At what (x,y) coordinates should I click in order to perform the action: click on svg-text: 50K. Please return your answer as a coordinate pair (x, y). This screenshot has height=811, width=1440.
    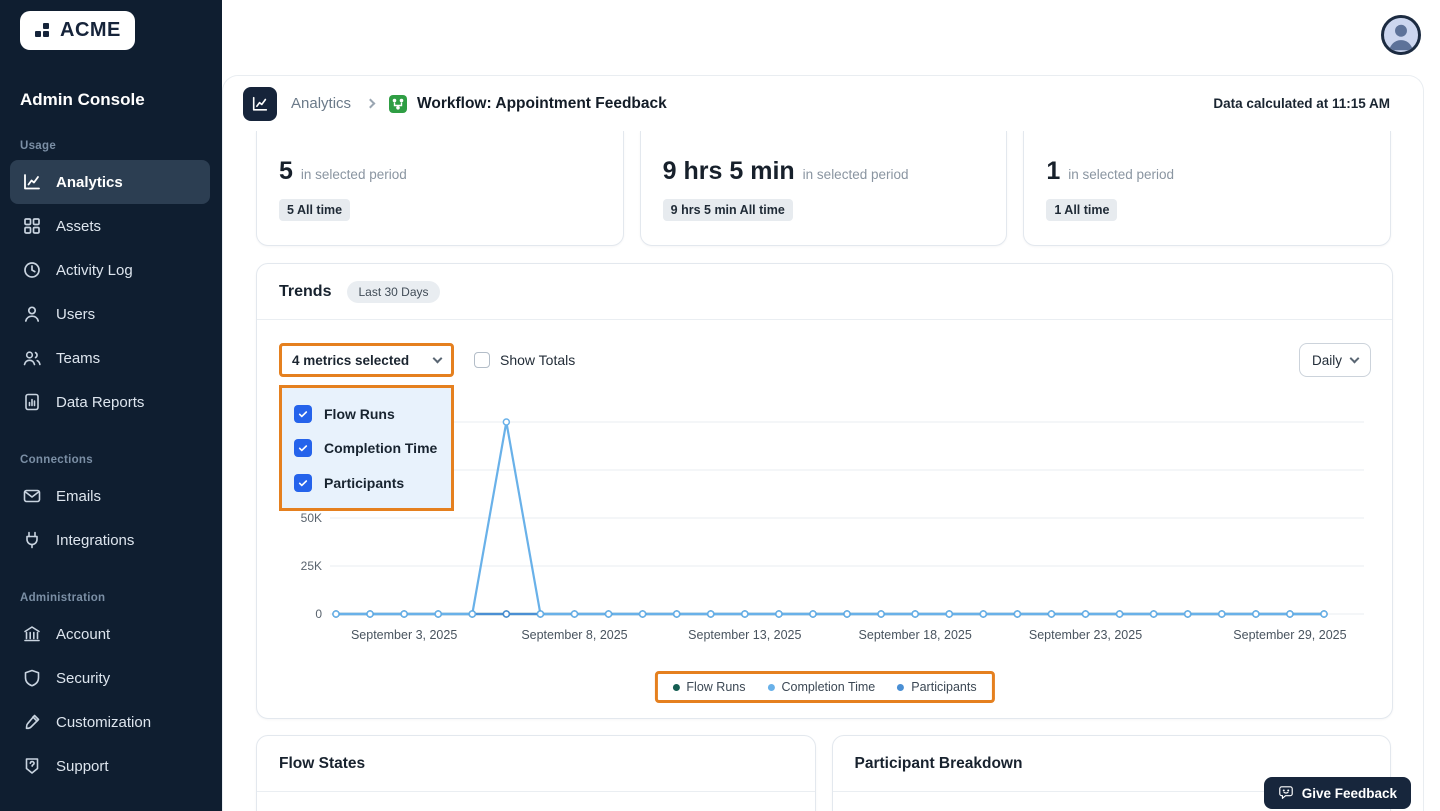
    Looking at the image, I should click on (311, 518).